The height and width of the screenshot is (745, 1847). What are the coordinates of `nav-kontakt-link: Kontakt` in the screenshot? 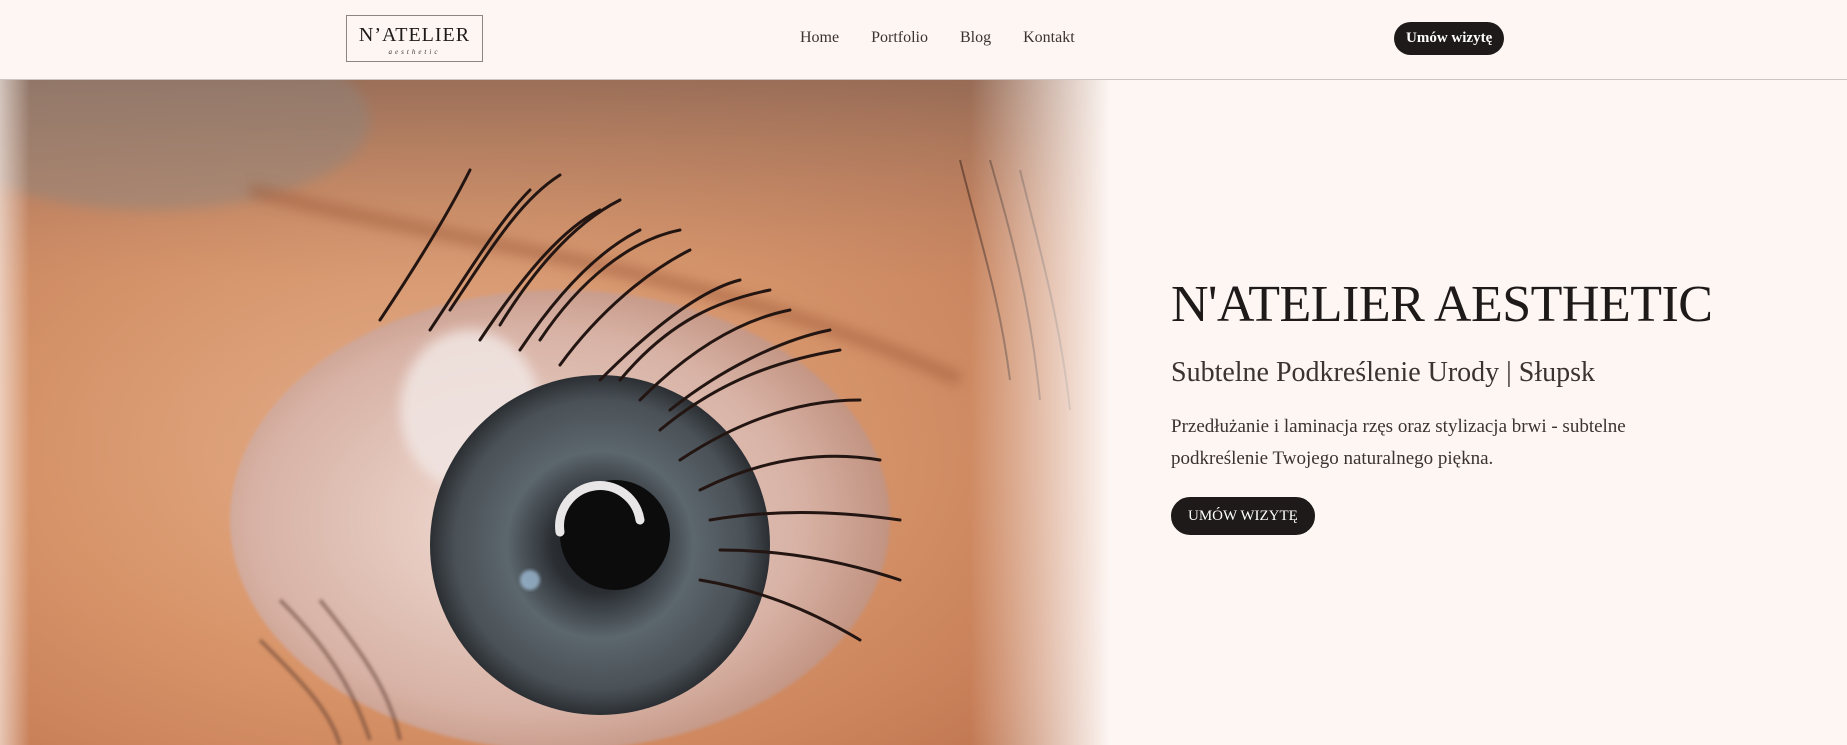 It's located at (1049, 38).